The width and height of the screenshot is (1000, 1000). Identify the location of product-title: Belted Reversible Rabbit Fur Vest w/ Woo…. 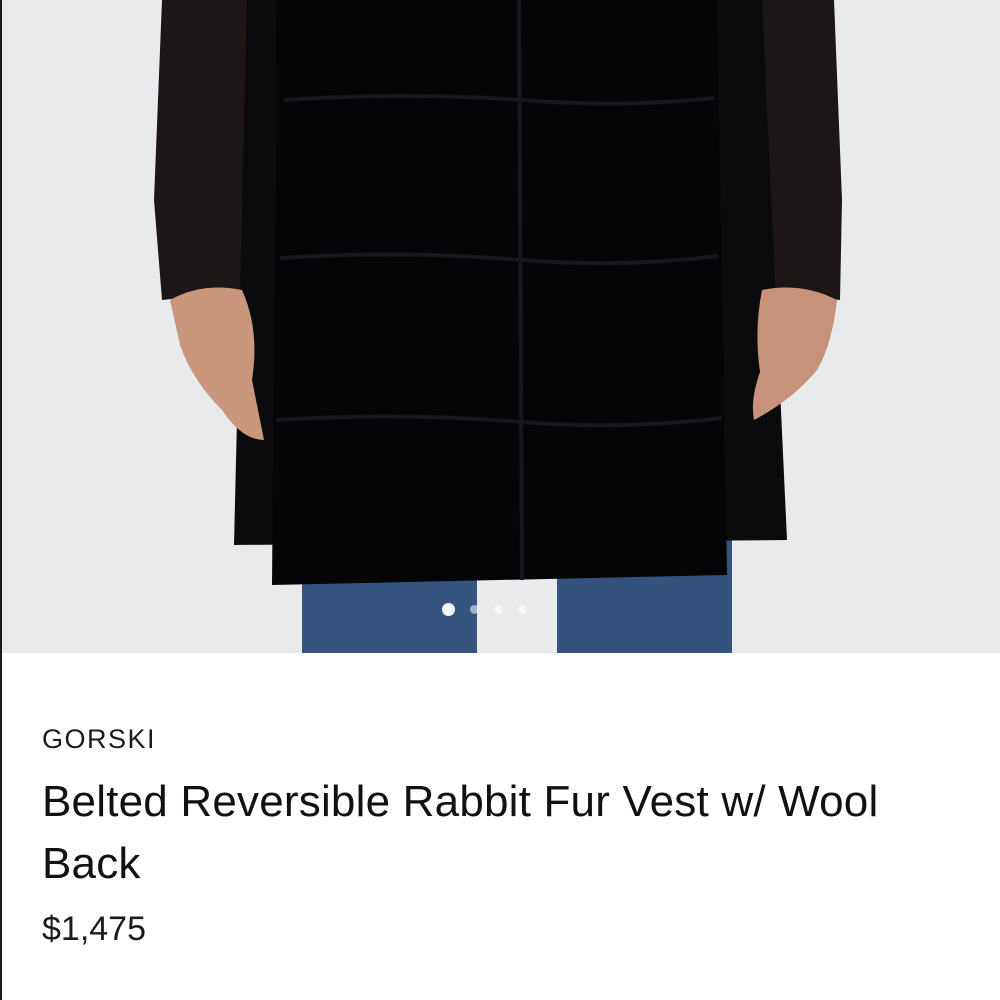
(460, 832).